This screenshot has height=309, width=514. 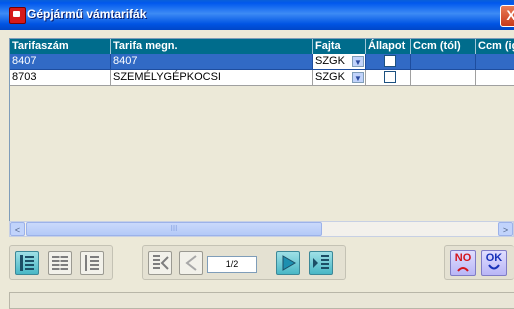 I want to click on col-header-tarifa-megn: Tarifa megn., so click(x=212, y=46).